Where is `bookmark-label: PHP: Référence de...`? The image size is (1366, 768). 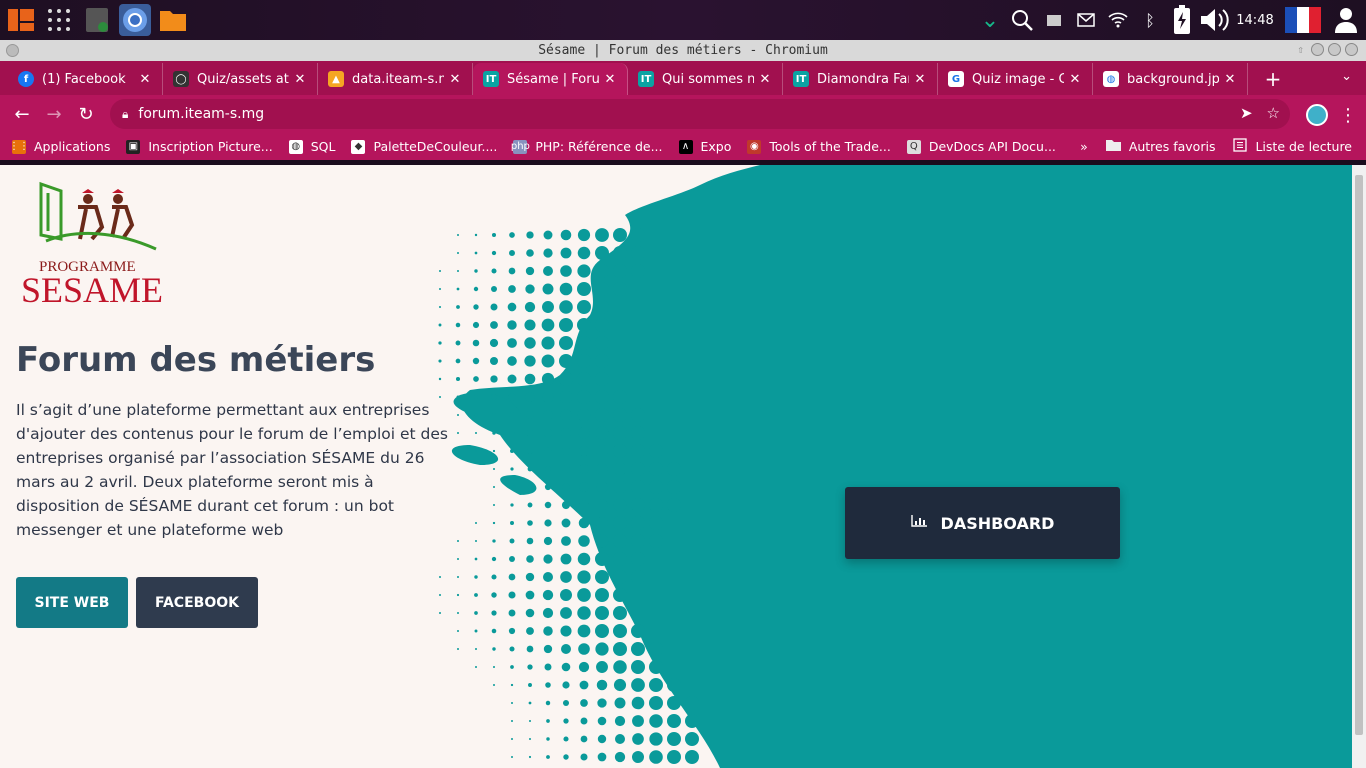 bookmark-label: PHP: Référence de... is located at coordinates (599, 146).